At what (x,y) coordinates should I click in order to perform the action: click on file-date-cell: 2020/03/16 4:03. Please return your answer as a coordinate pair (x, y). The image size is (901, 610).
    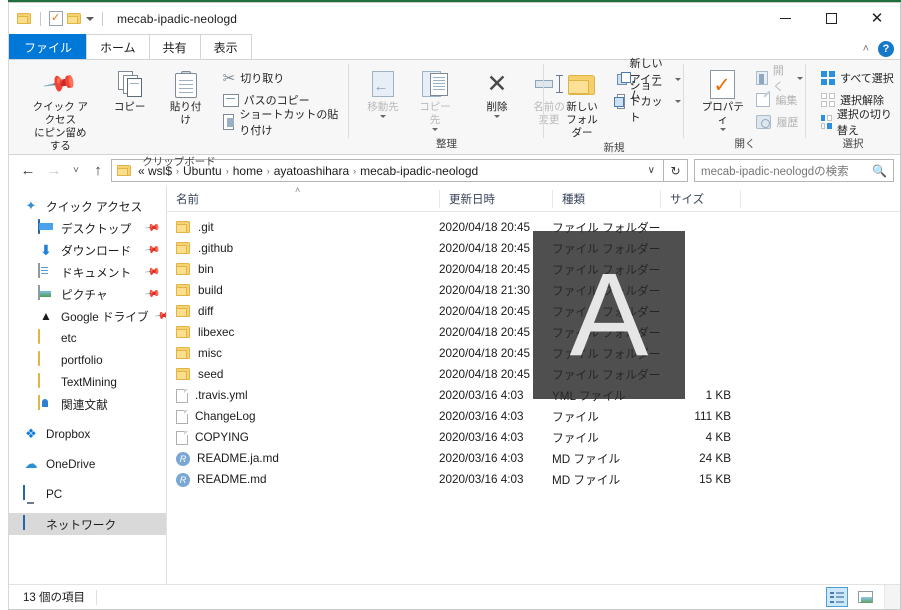
    Looking at the image, I should click on (481, 416).